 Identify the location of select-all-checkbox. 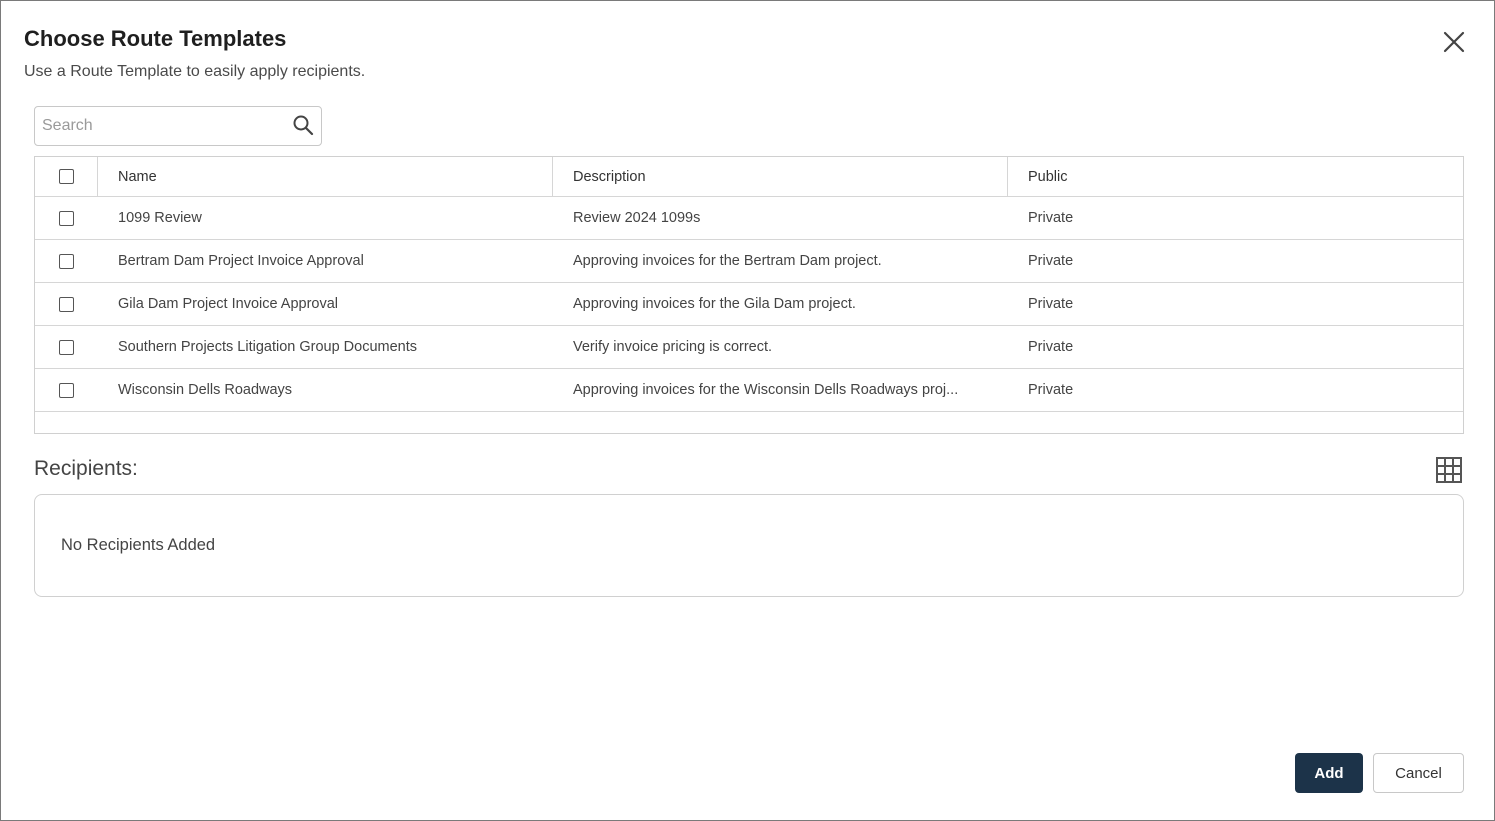
(66, 176).